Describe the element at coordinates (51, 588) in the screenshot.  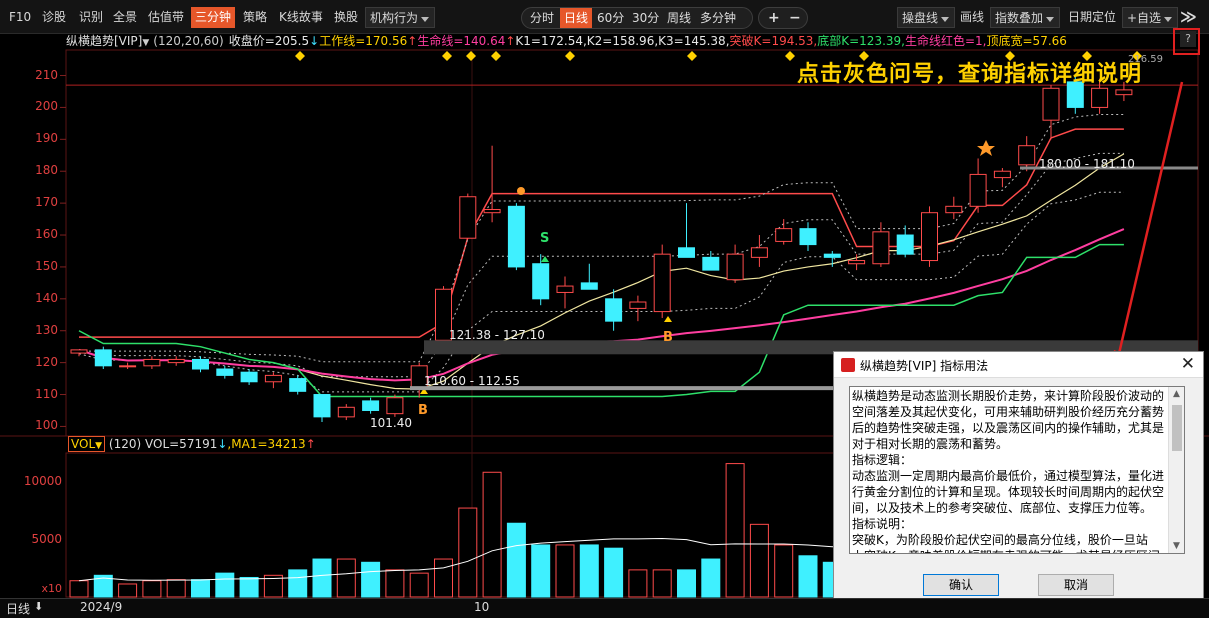
I see `volume-unit: x10` at that location.